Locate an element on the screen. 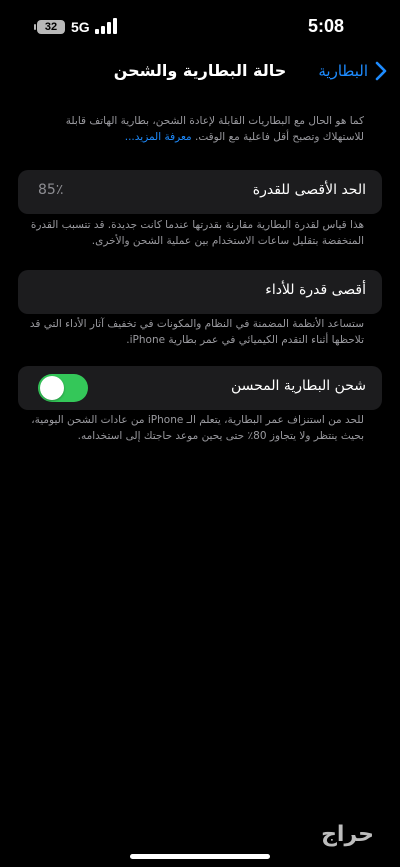  navigation-bar: حالة البطارية والشحن البطارية is located at coordinates (200, 74).